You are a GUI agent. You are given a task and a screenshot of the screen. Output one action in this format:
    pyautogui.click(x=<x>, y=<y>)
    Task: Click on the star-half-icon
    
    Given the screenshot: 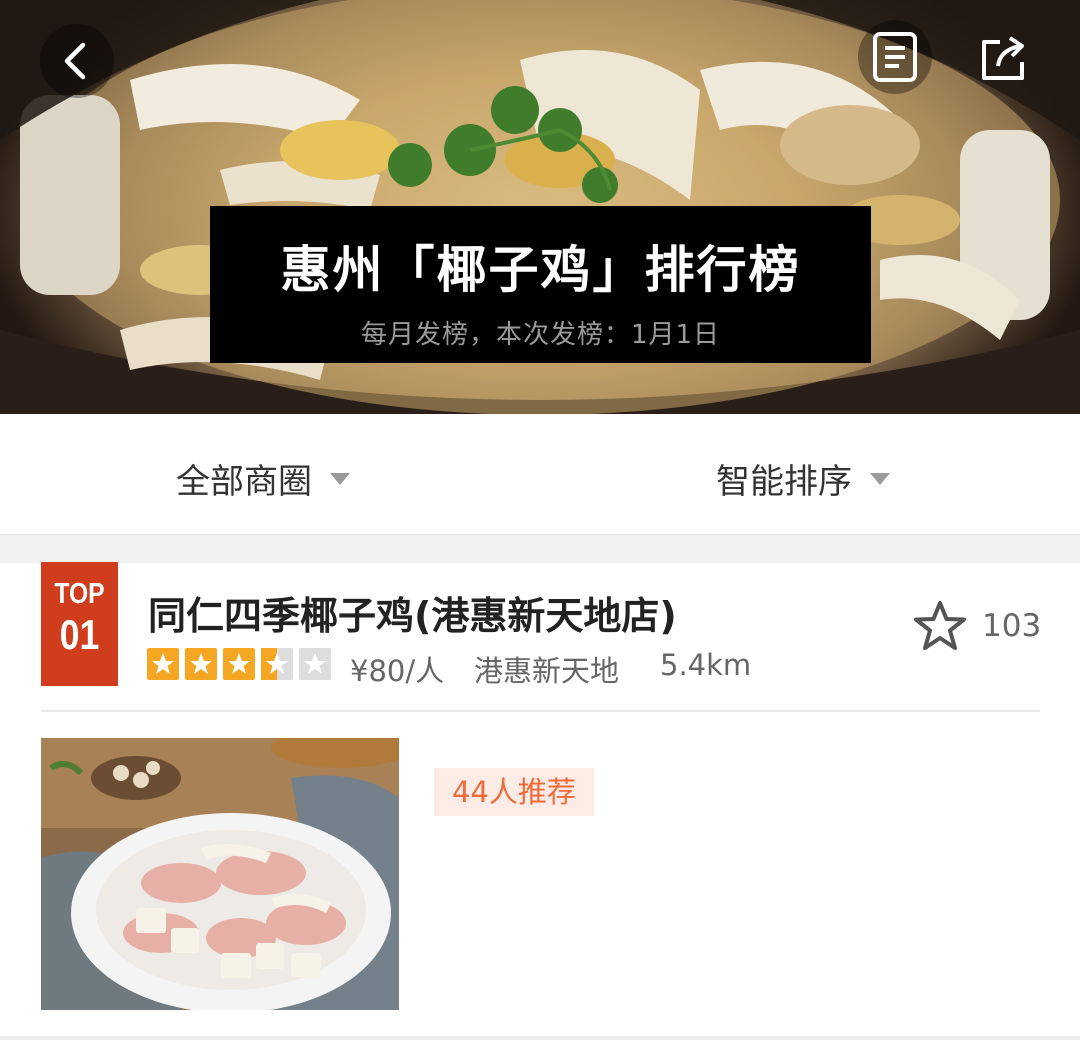 What is the action you would take?
    pyautogui.click(x=277, y=664)
    